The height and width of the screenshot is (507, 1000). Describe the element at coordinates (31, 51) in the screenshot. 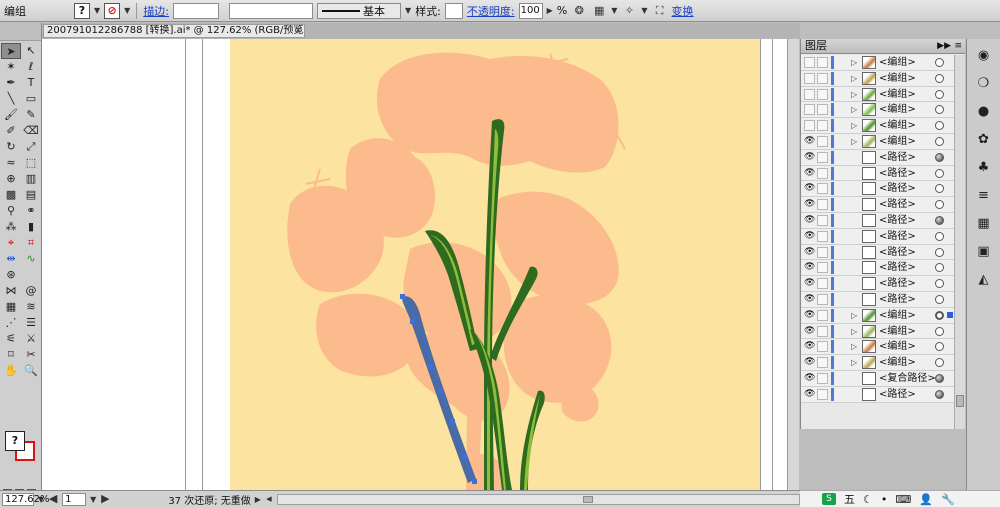

I see `direct-selection-tool-icon: ↖` at that location.